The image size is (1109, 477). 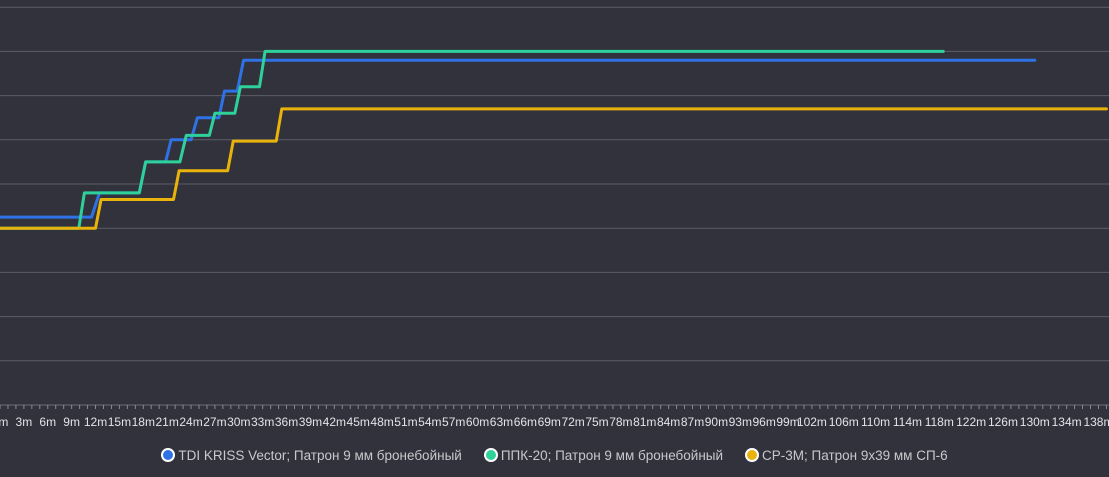 I want to click on x-tick-label: 21m, so click(x=166, y=422).